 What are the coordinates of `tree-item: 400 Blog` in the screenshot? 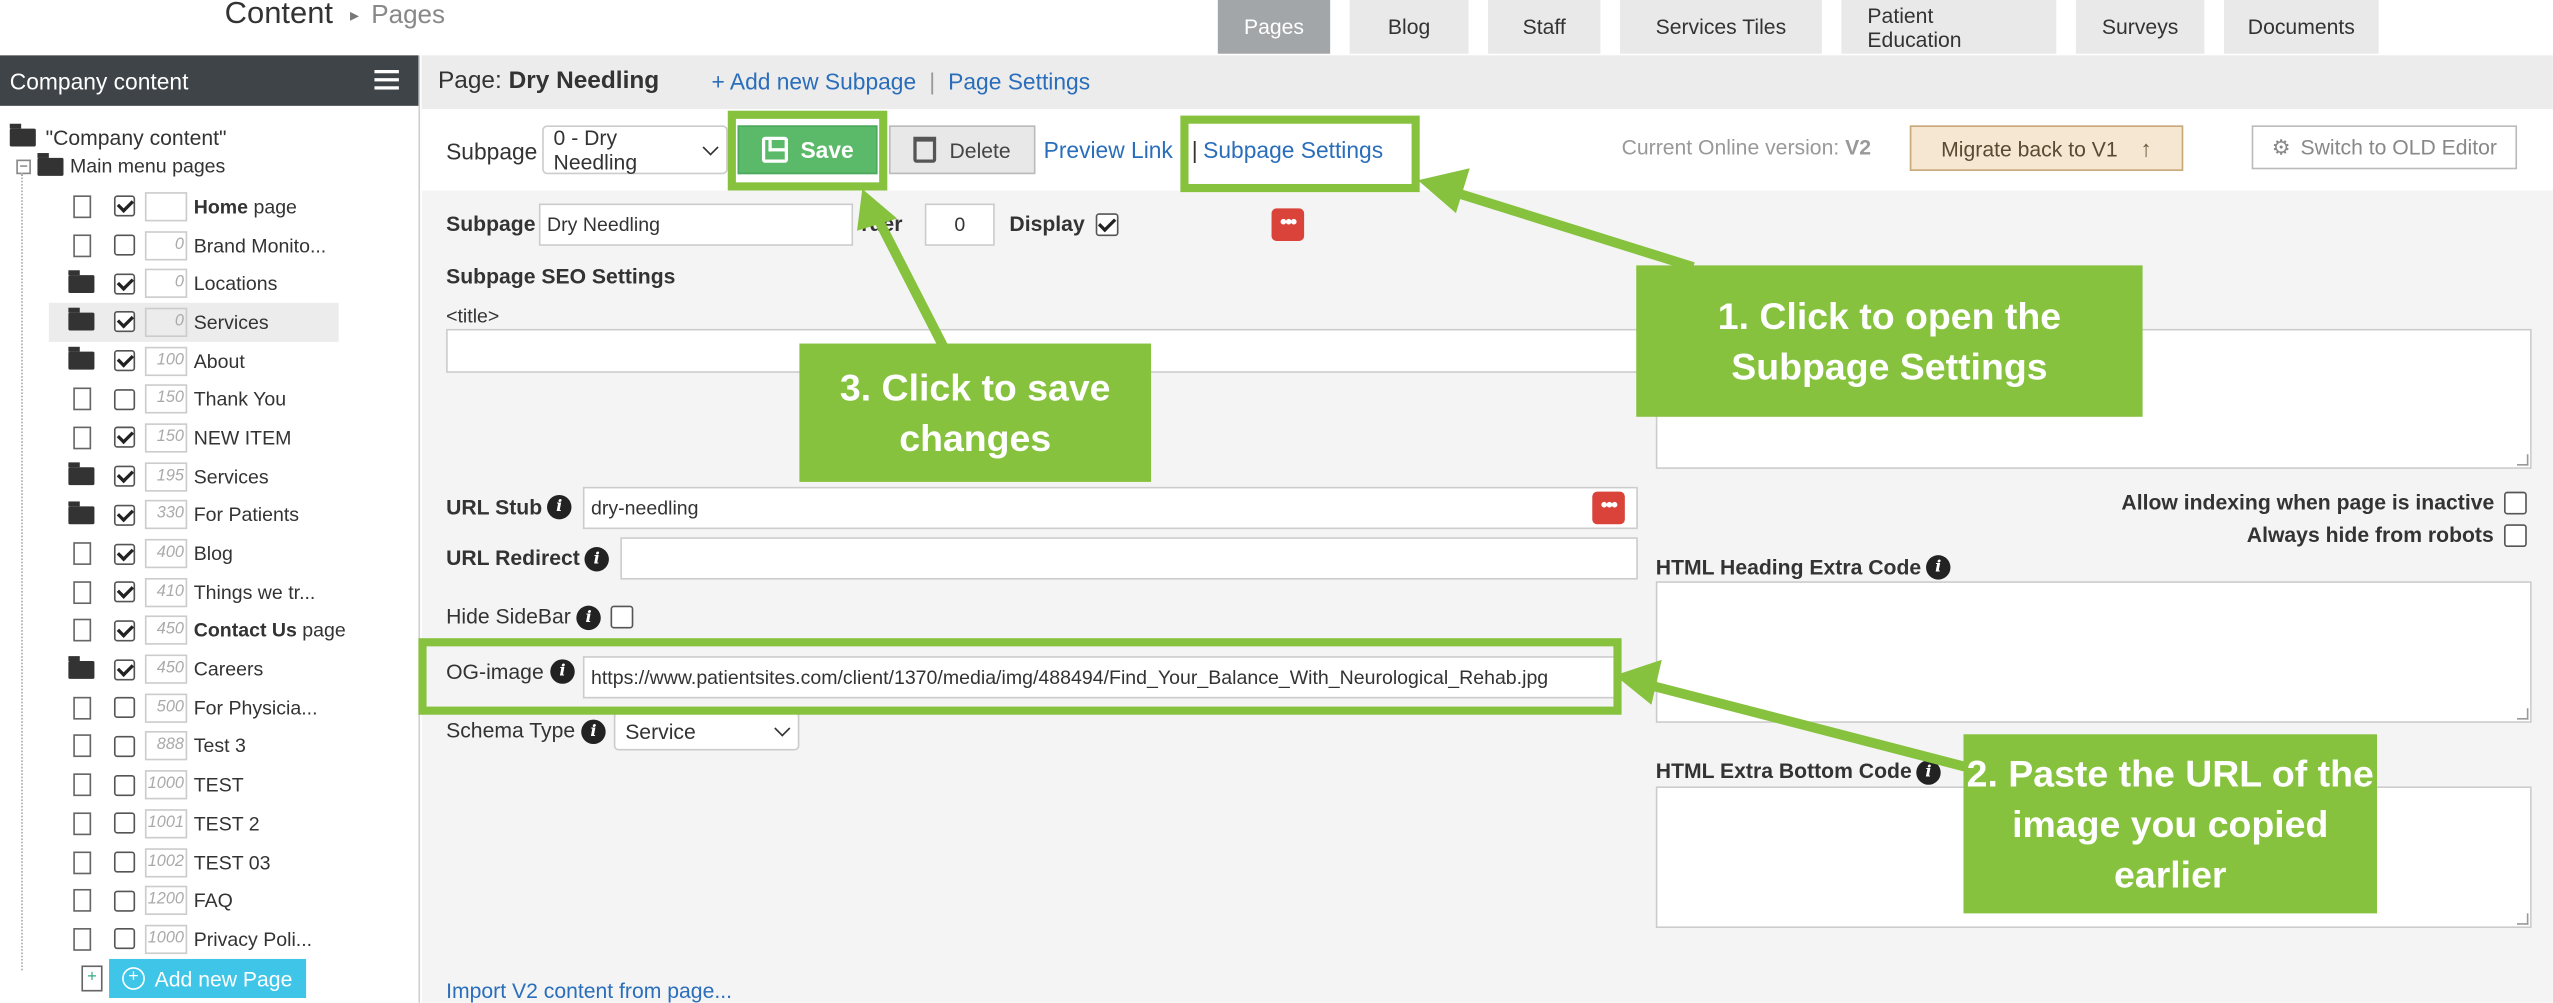 It's located at (234, 553).